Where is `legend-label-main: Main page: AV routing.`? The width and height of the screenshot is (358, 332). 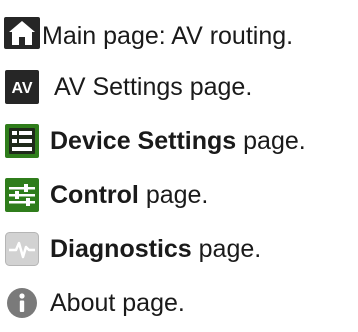
legend-label-main: Main page: AV routing. is located at coordinates (167, 36).